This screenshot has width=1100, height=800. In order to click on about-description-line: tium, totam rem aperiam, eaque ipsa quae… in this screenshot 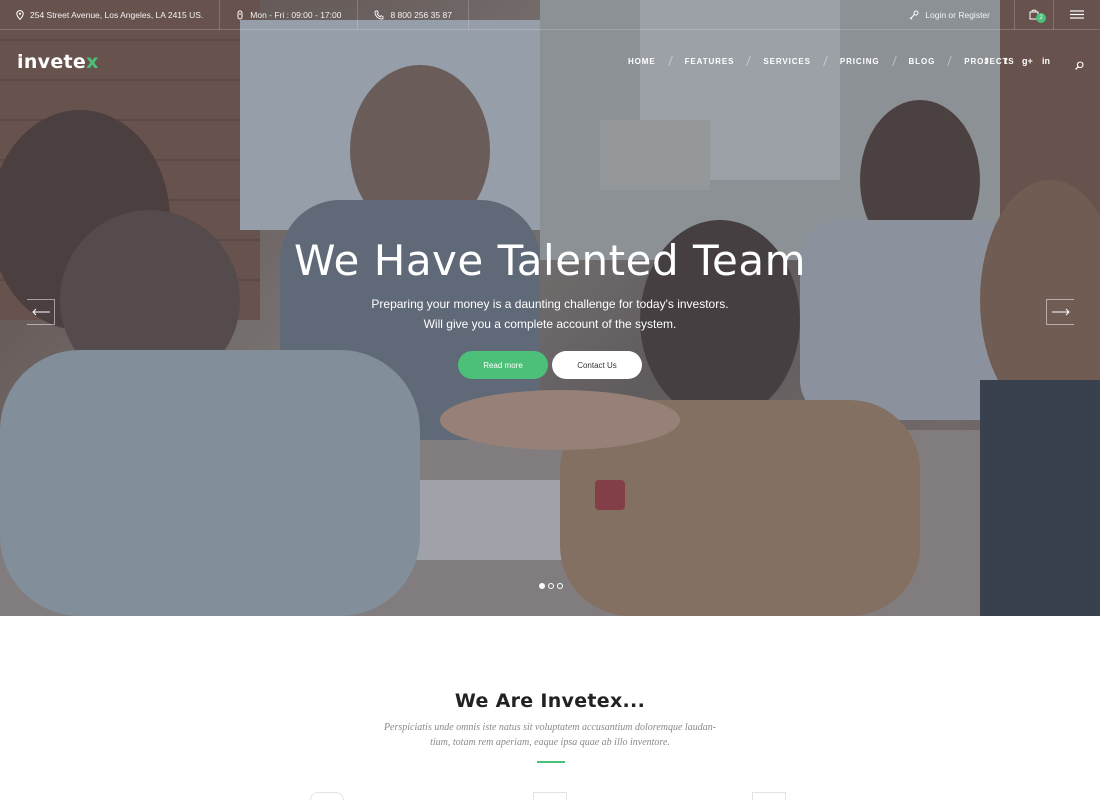, I will do `click(550, 742)`.